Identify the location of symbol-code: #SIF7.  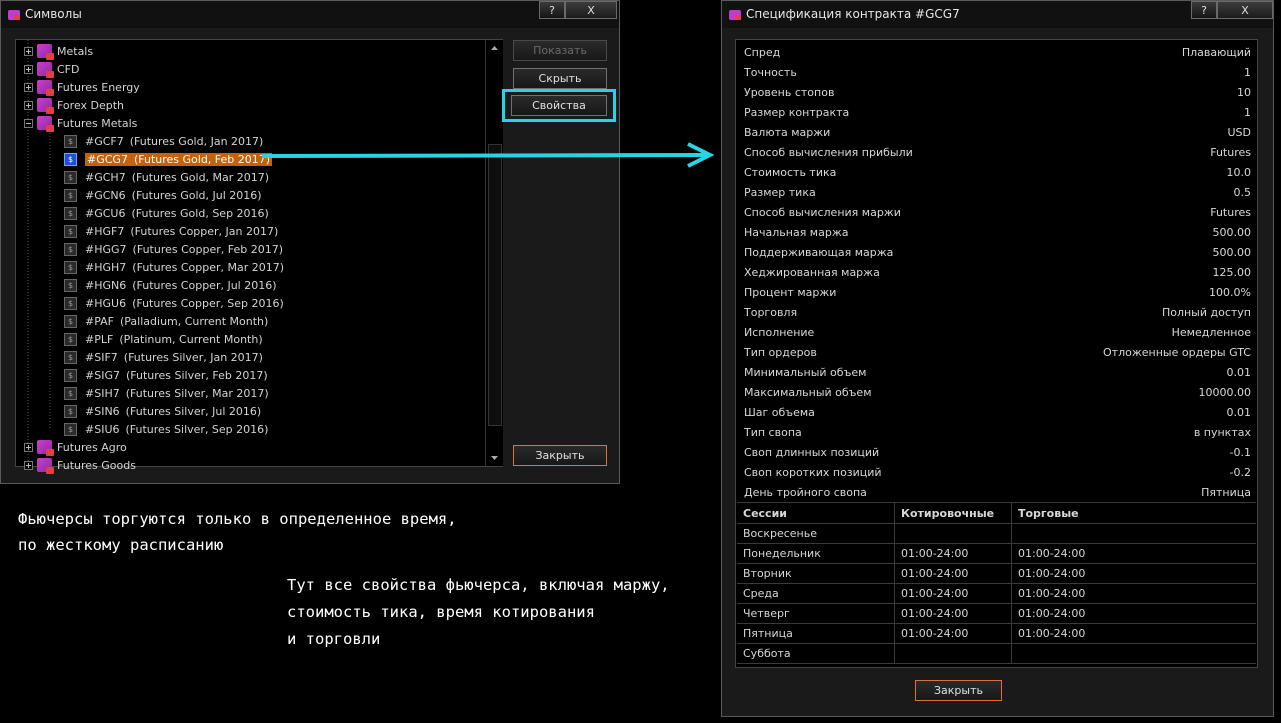
(101, 357).